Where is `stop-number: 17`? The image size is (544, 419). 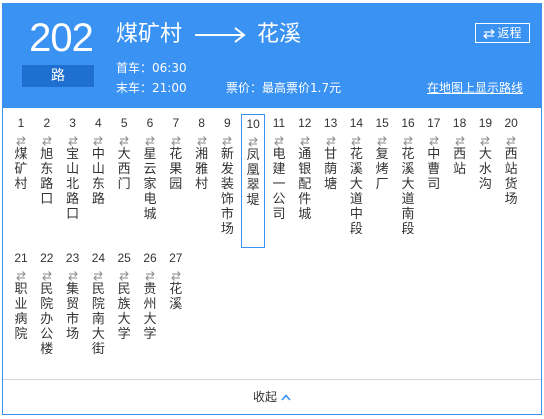
stop-number: 17 is located at coordinates (434, 123).